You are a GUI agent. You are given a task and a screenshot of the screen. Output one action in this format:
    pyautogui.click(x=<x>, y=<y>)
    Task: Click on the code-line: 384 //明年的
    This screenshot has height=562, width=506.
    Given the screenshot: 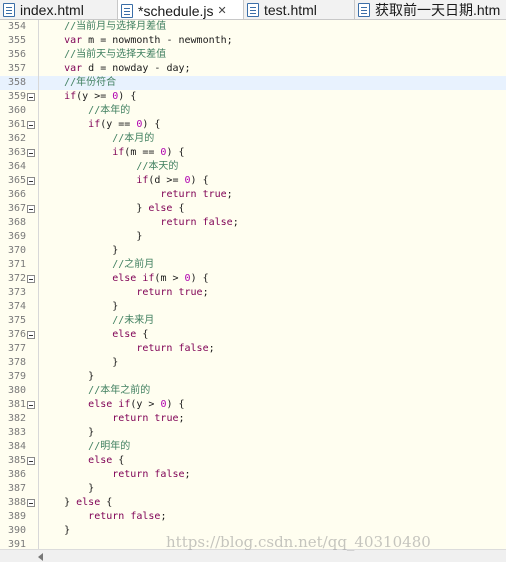 What is the action you would take?
    pyautogui.click(x=253, y=447)
    